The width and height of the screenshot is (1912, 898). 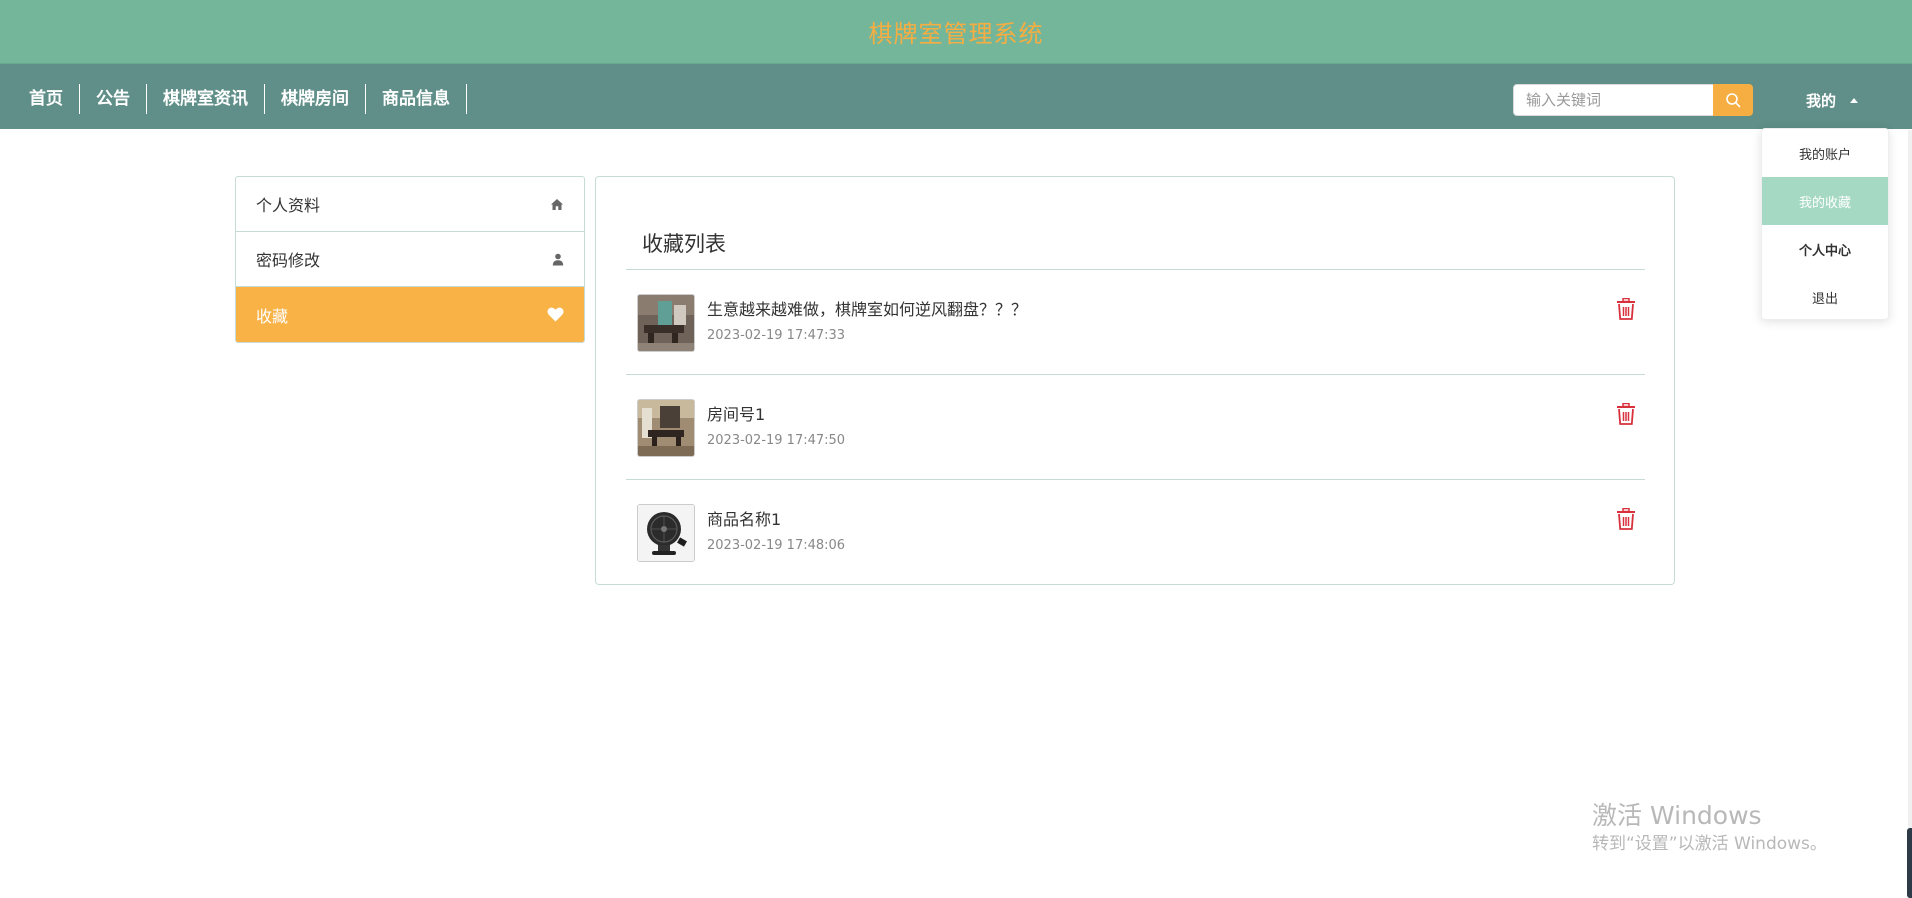 I want to click on nav-item-home: 首页, so click(x=46, y=99).